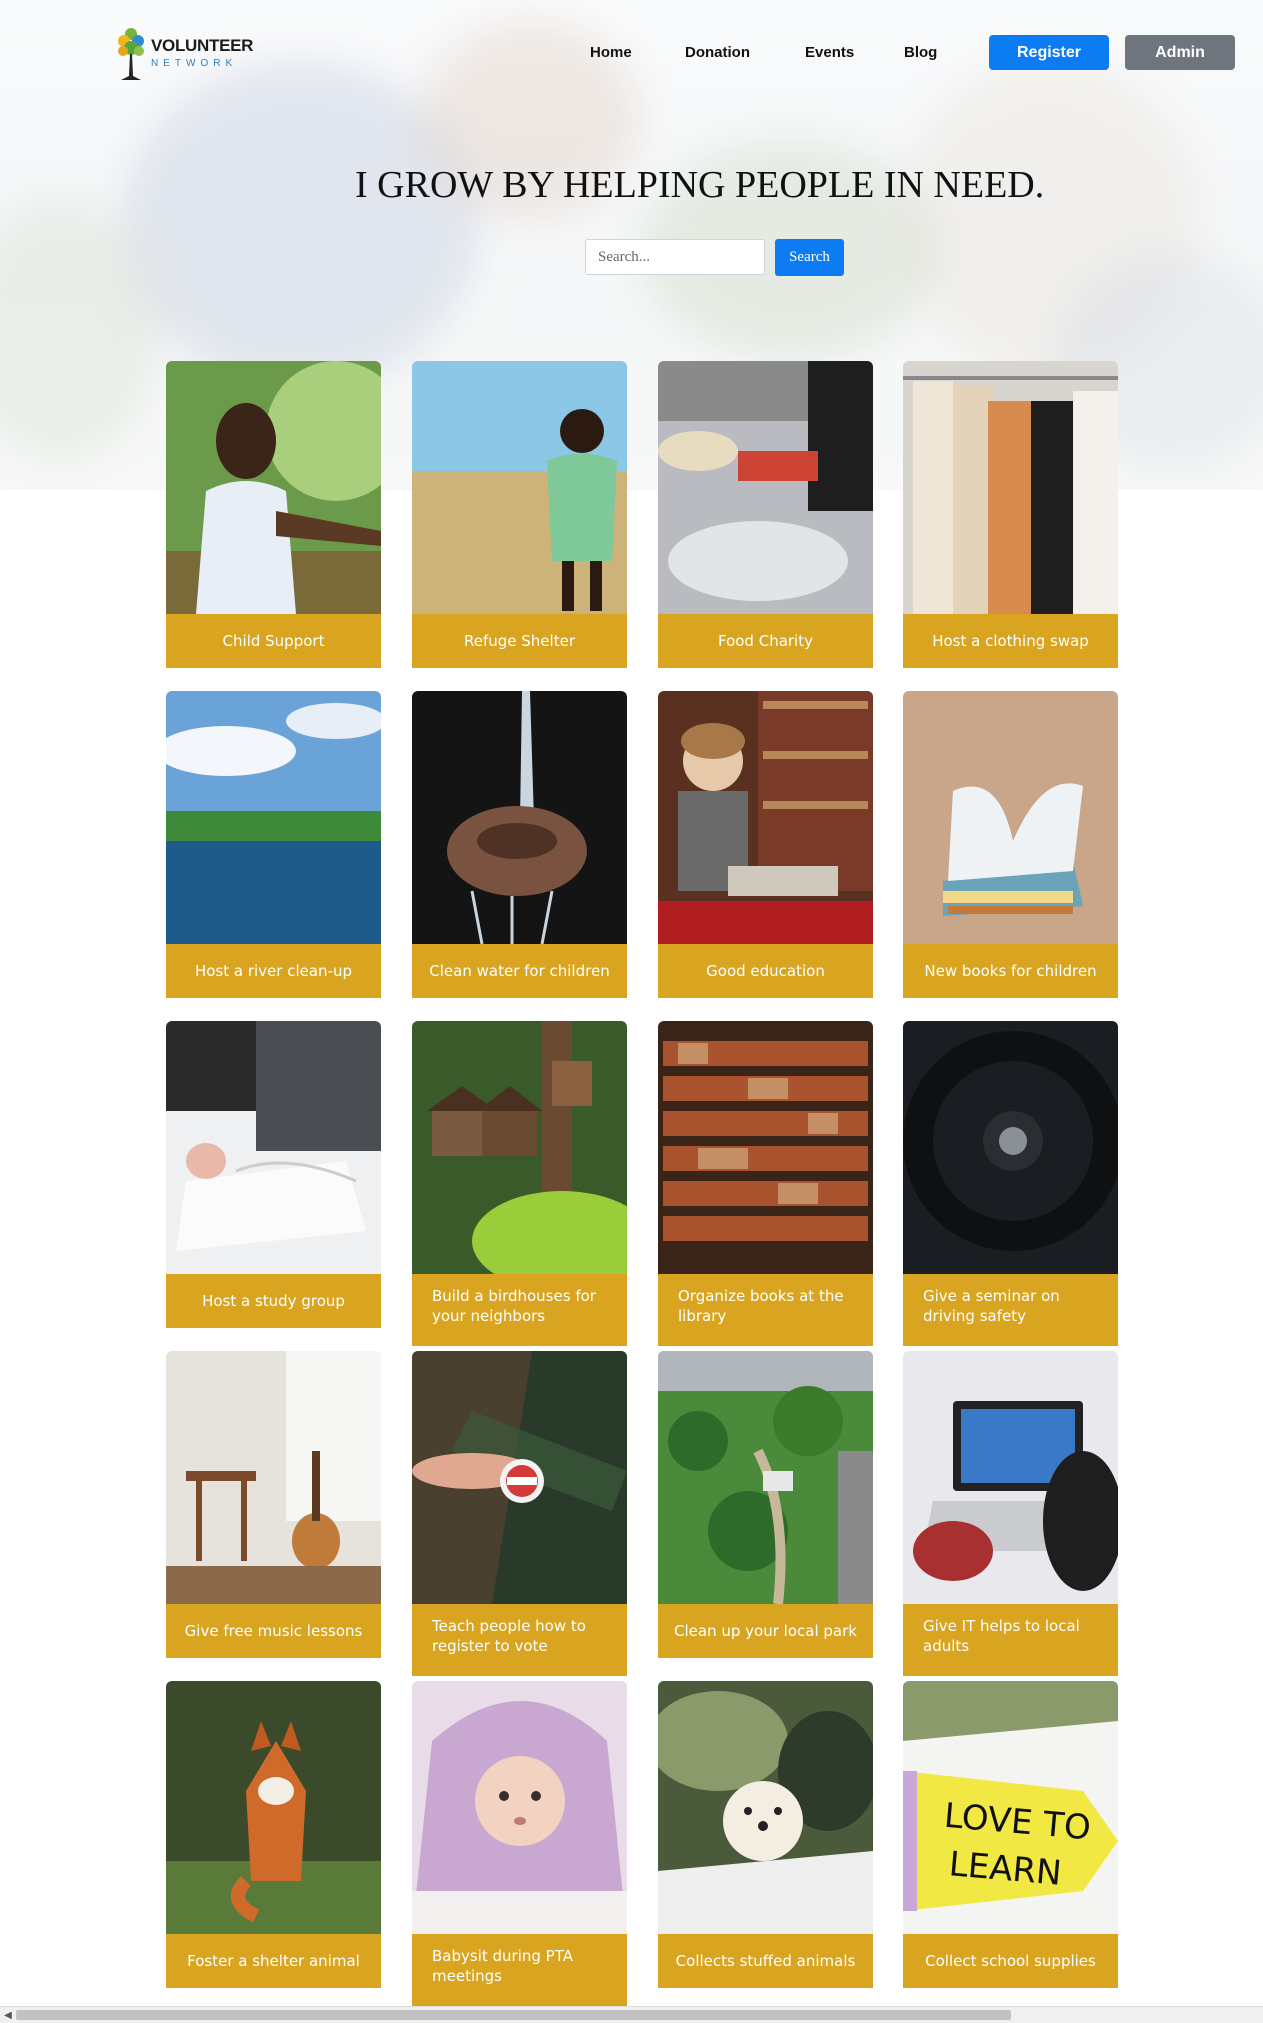 The height and width of the screenshot is (2023, 1263). I want to click on card-title: Clean up your local park, so click(765, 1631).